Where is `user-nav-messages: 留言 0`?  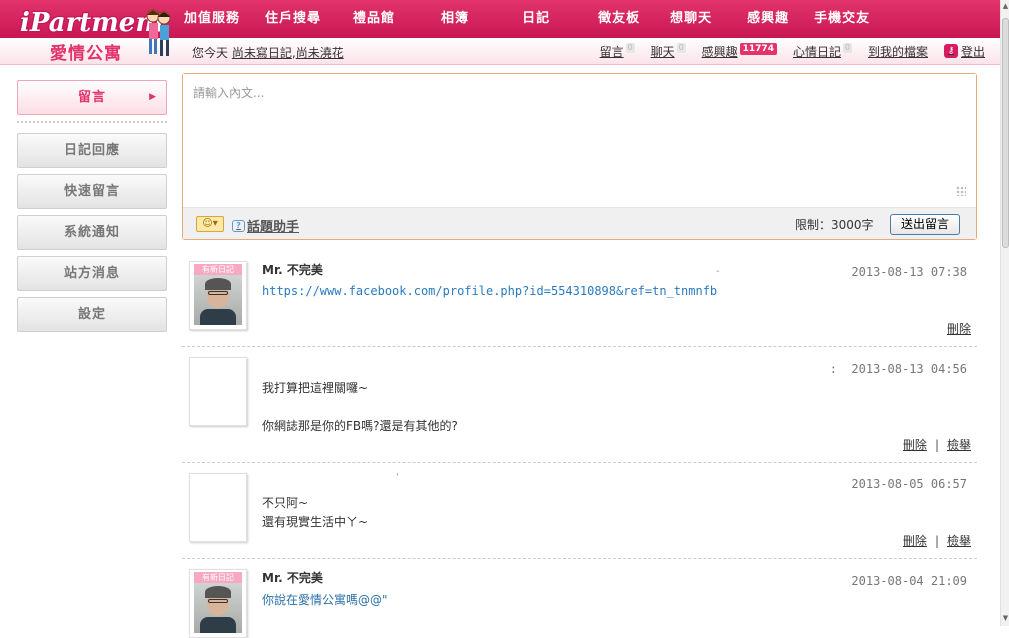 user-nav-messages: 留言 0 is located at coordinates (617, 51).